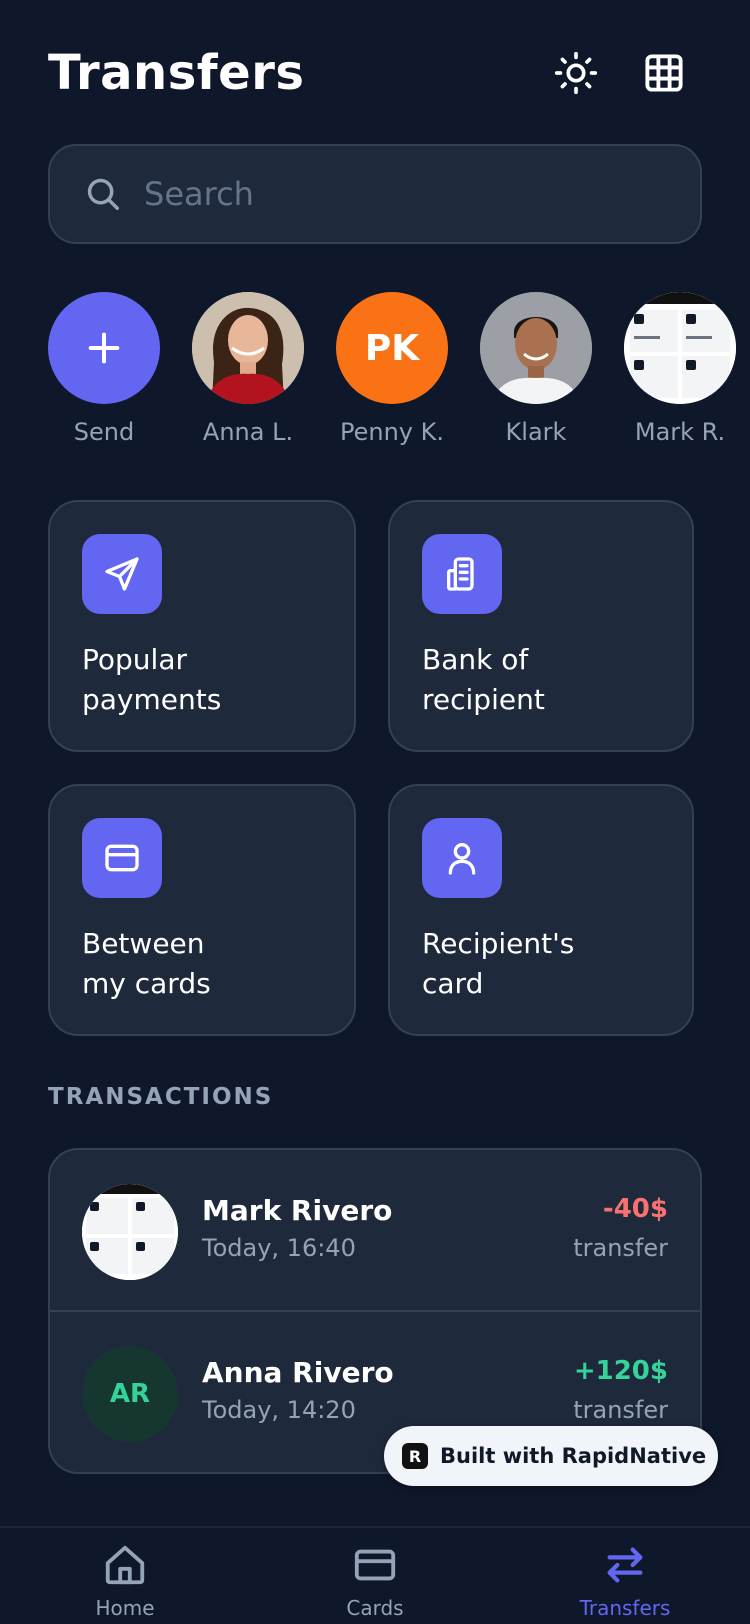  I want to click on transaction-name: Mark Rivero, so click(297, 1210).